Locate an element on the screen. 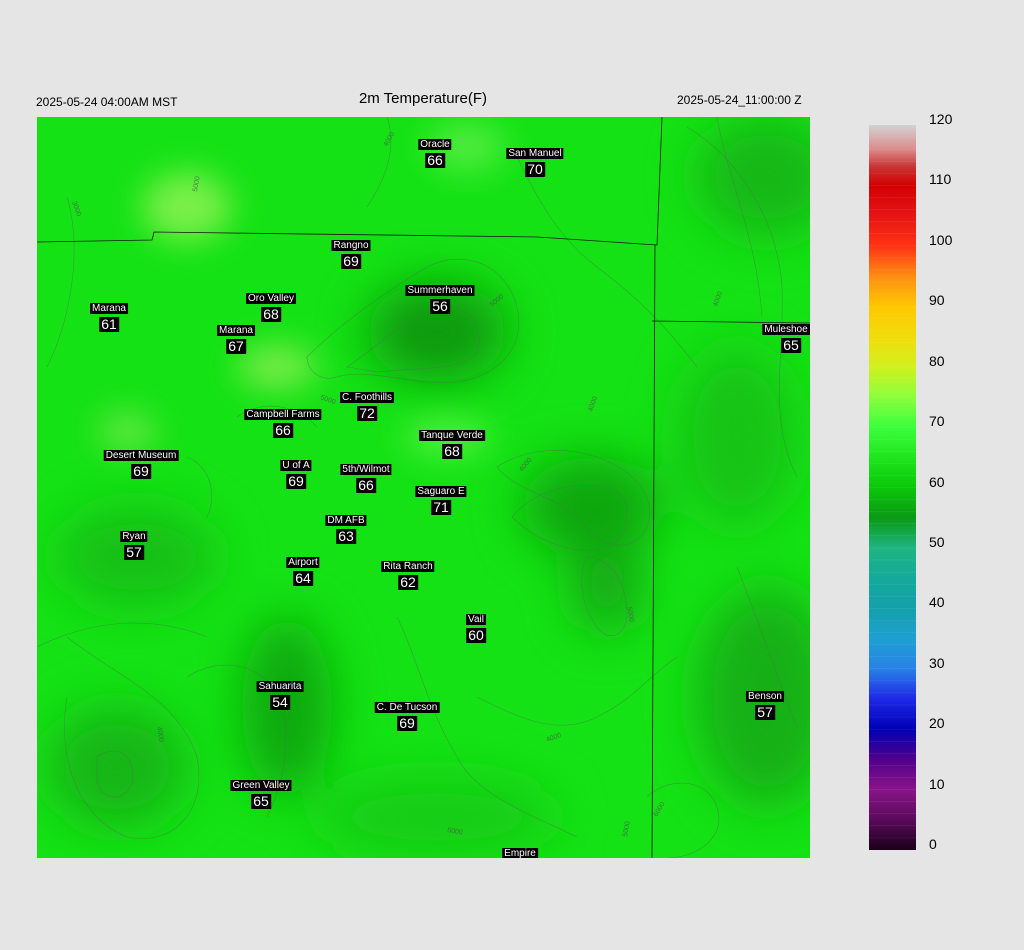  station-name-label: Rangno is located at coordinates (351, 245).